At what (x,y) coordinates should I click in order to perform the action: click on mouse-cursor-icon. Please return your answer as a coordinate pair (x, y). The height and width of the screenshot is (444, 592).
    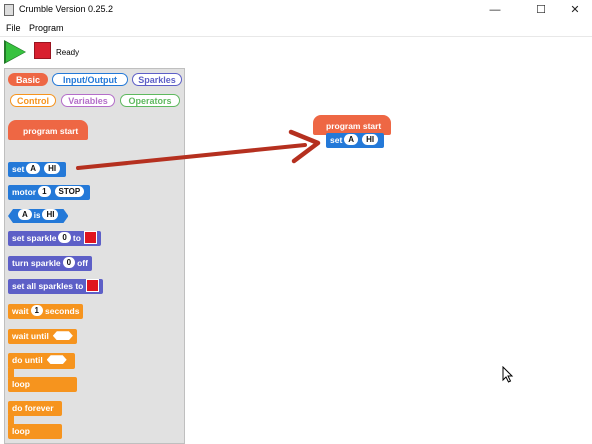
    Looking at the image, I should click on (508, 374).